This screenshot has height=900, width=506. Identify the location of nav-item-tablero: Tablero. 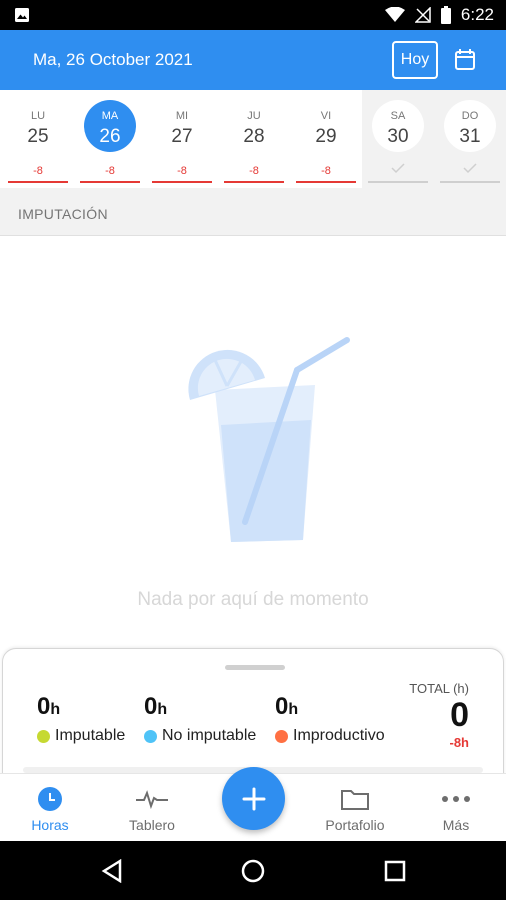
(152, 808).